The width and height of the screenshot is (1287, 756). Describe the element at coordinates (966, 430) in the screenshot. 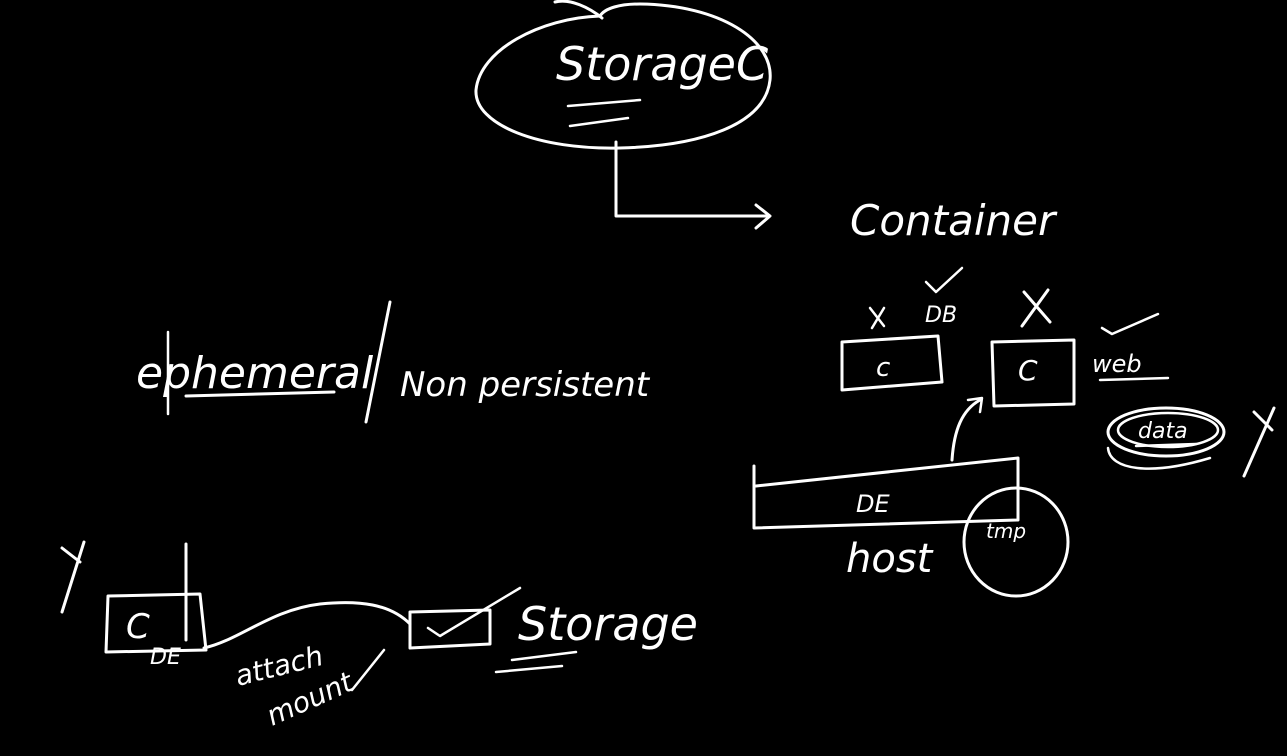

I see `engine-to-container-arrow` at that location.